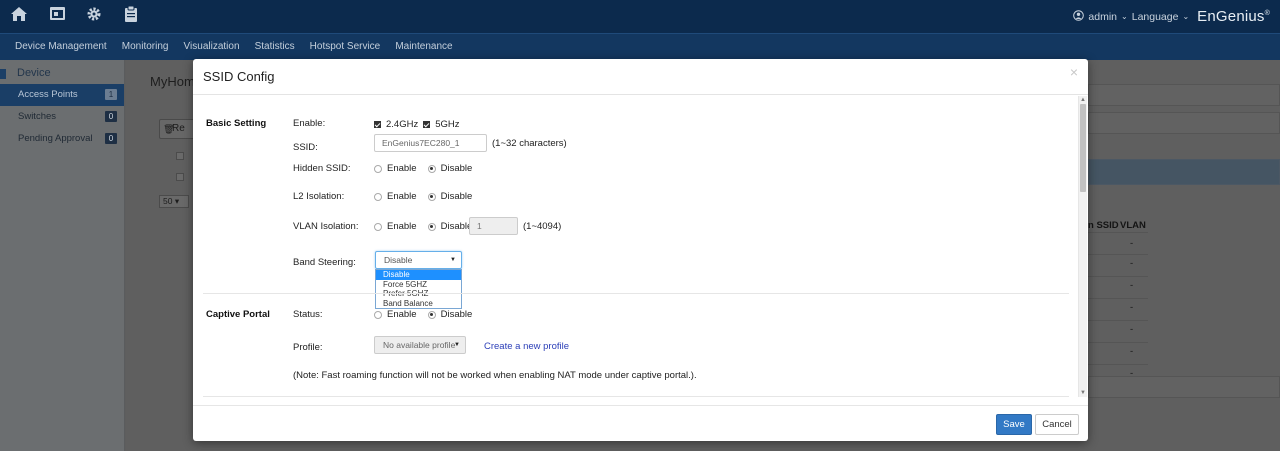 Image resolution: width=1280 pixels, height=451 pixels. Describe the element at coordinates (431, 314) in the screenshot. I see `captive-disable-radio` at that location.